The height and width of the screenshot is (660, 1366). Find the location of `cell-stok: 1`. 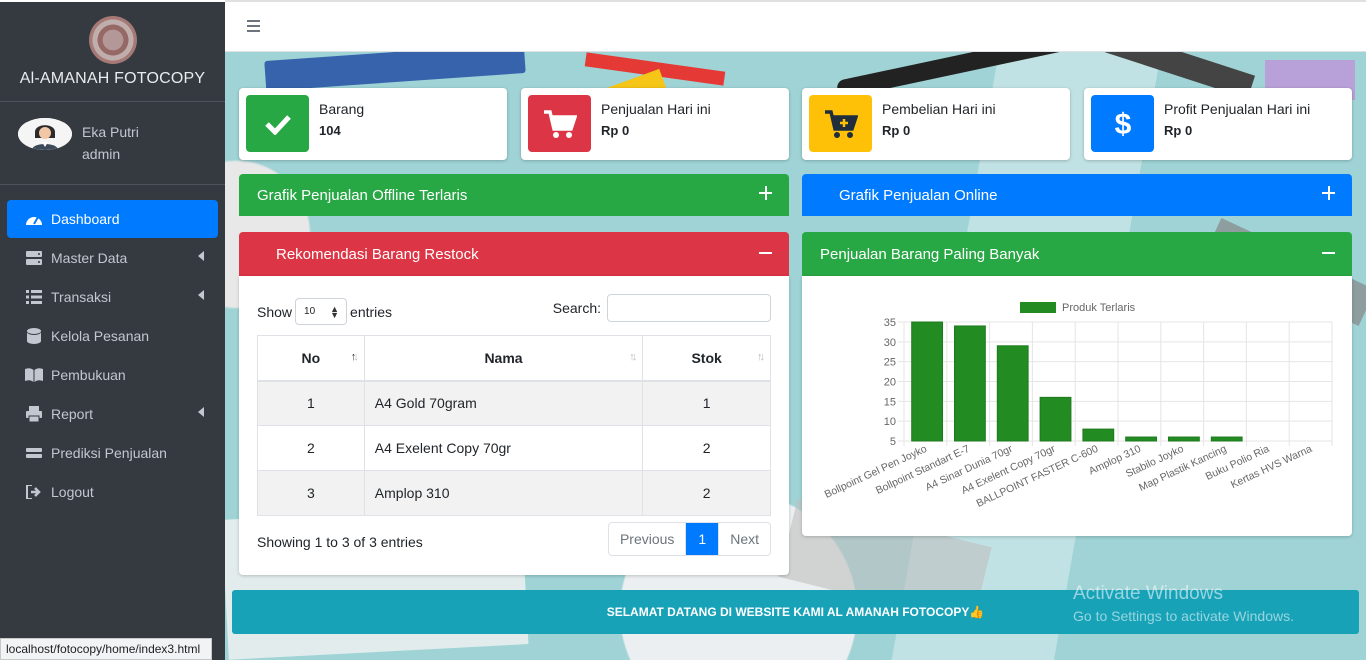

cell-stok: 1 is located at coordinates (706, 403).